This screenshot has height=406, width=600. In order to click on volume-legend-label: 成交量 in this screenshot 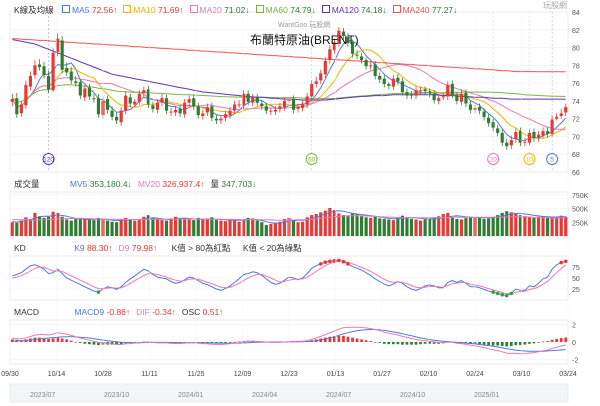, I will do `click(27, 184)`.